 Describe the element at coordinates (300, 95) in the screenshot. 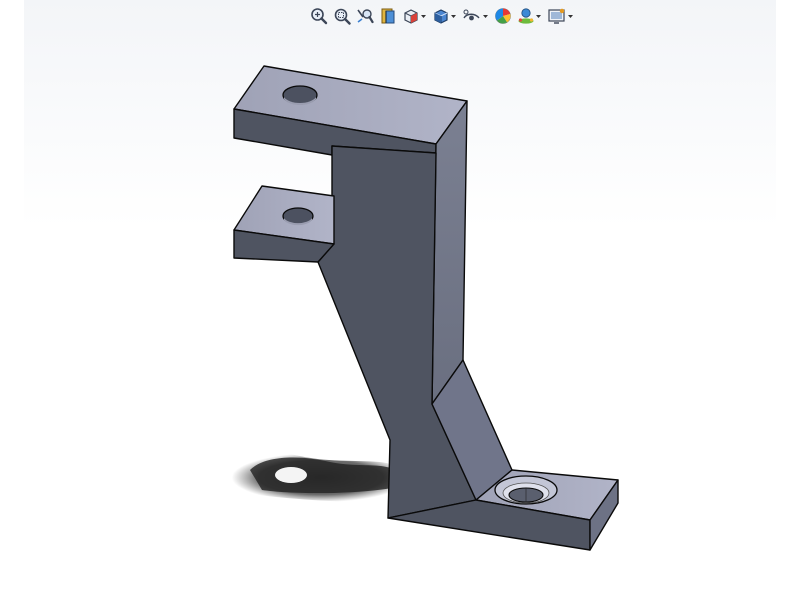

I see `upper-hole` at that location.